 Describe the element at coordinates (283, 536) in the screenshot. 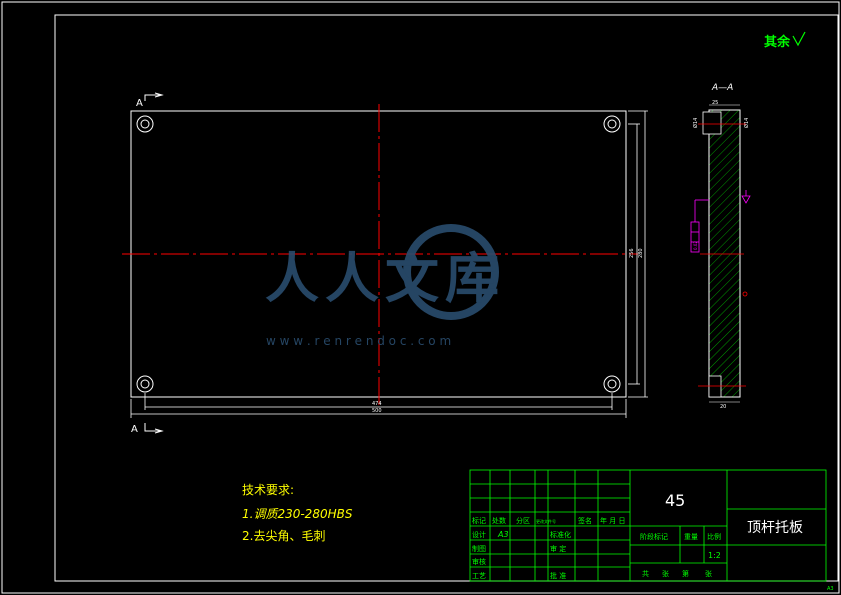

I see `tech-req-item2: 2.去尖角、毛刺` at that location.